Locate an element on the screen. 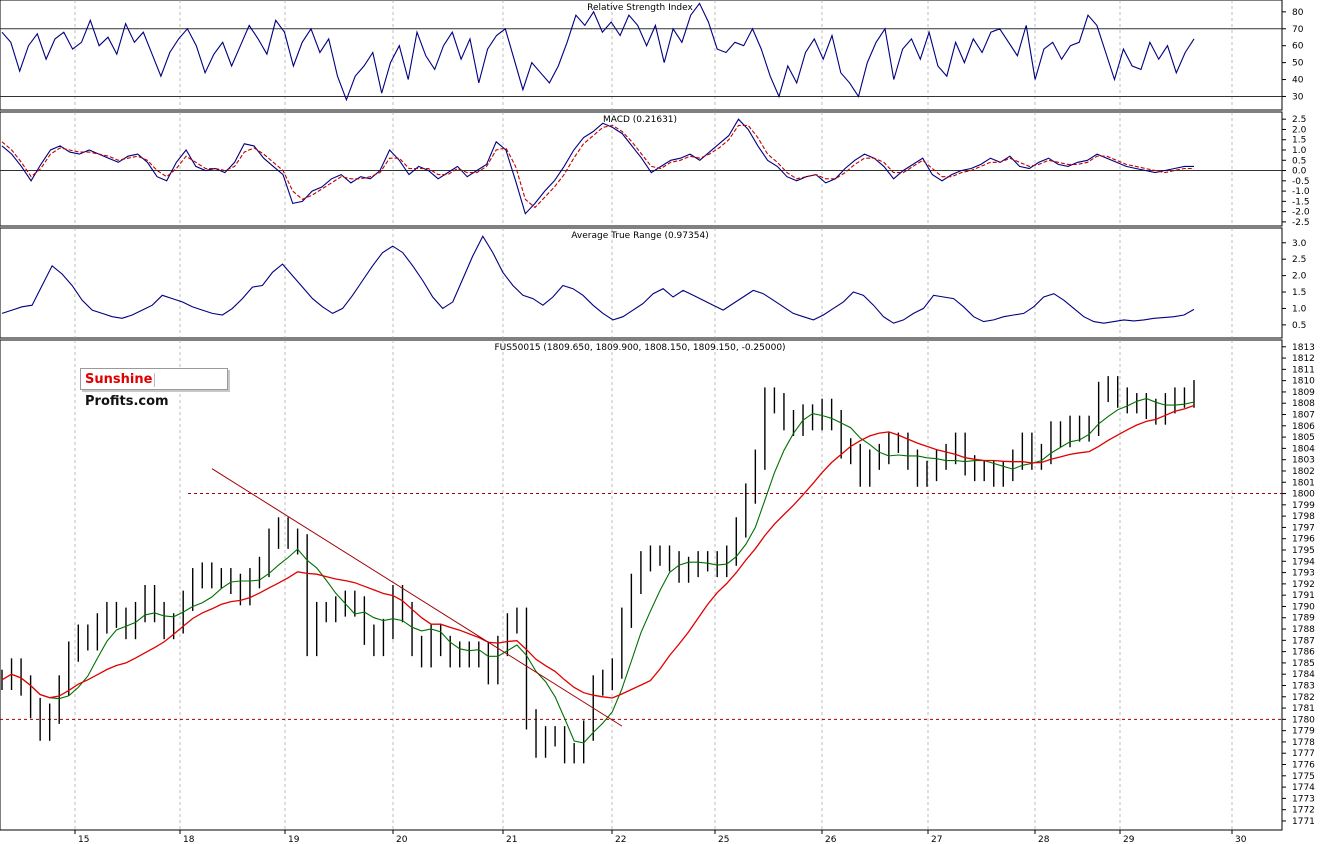 The image size is (1321, 844). y-tick-label: -2.5 is located at coordinates (1301, 223).